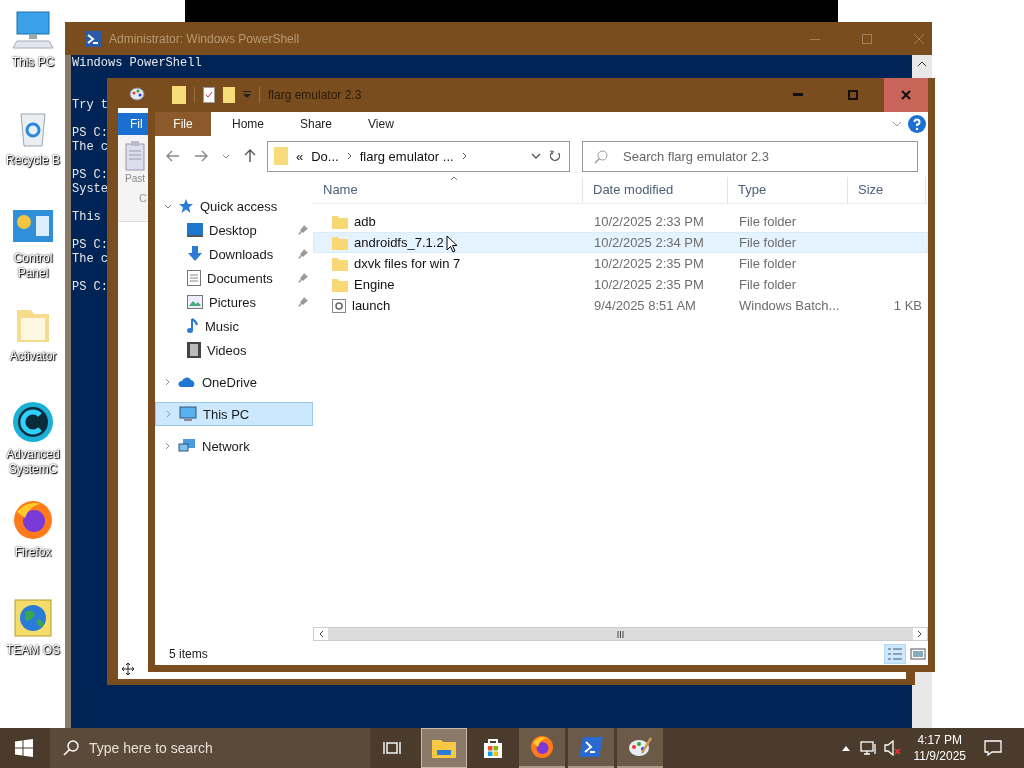 This screenshot has width=1024, height=768. What do you see at coordinates (33, 650) in the screenshot?
I see `desktop-icon-label: TEAM OS` at bounding box center [33, 650].